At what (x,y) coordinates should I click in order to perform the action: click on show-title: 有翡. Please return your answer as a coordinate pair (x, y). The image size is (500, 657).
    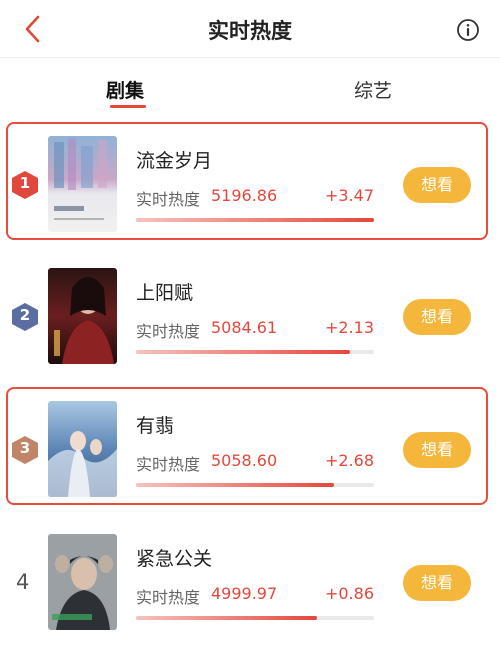
    Looking at the image, I should click on (155, 426).